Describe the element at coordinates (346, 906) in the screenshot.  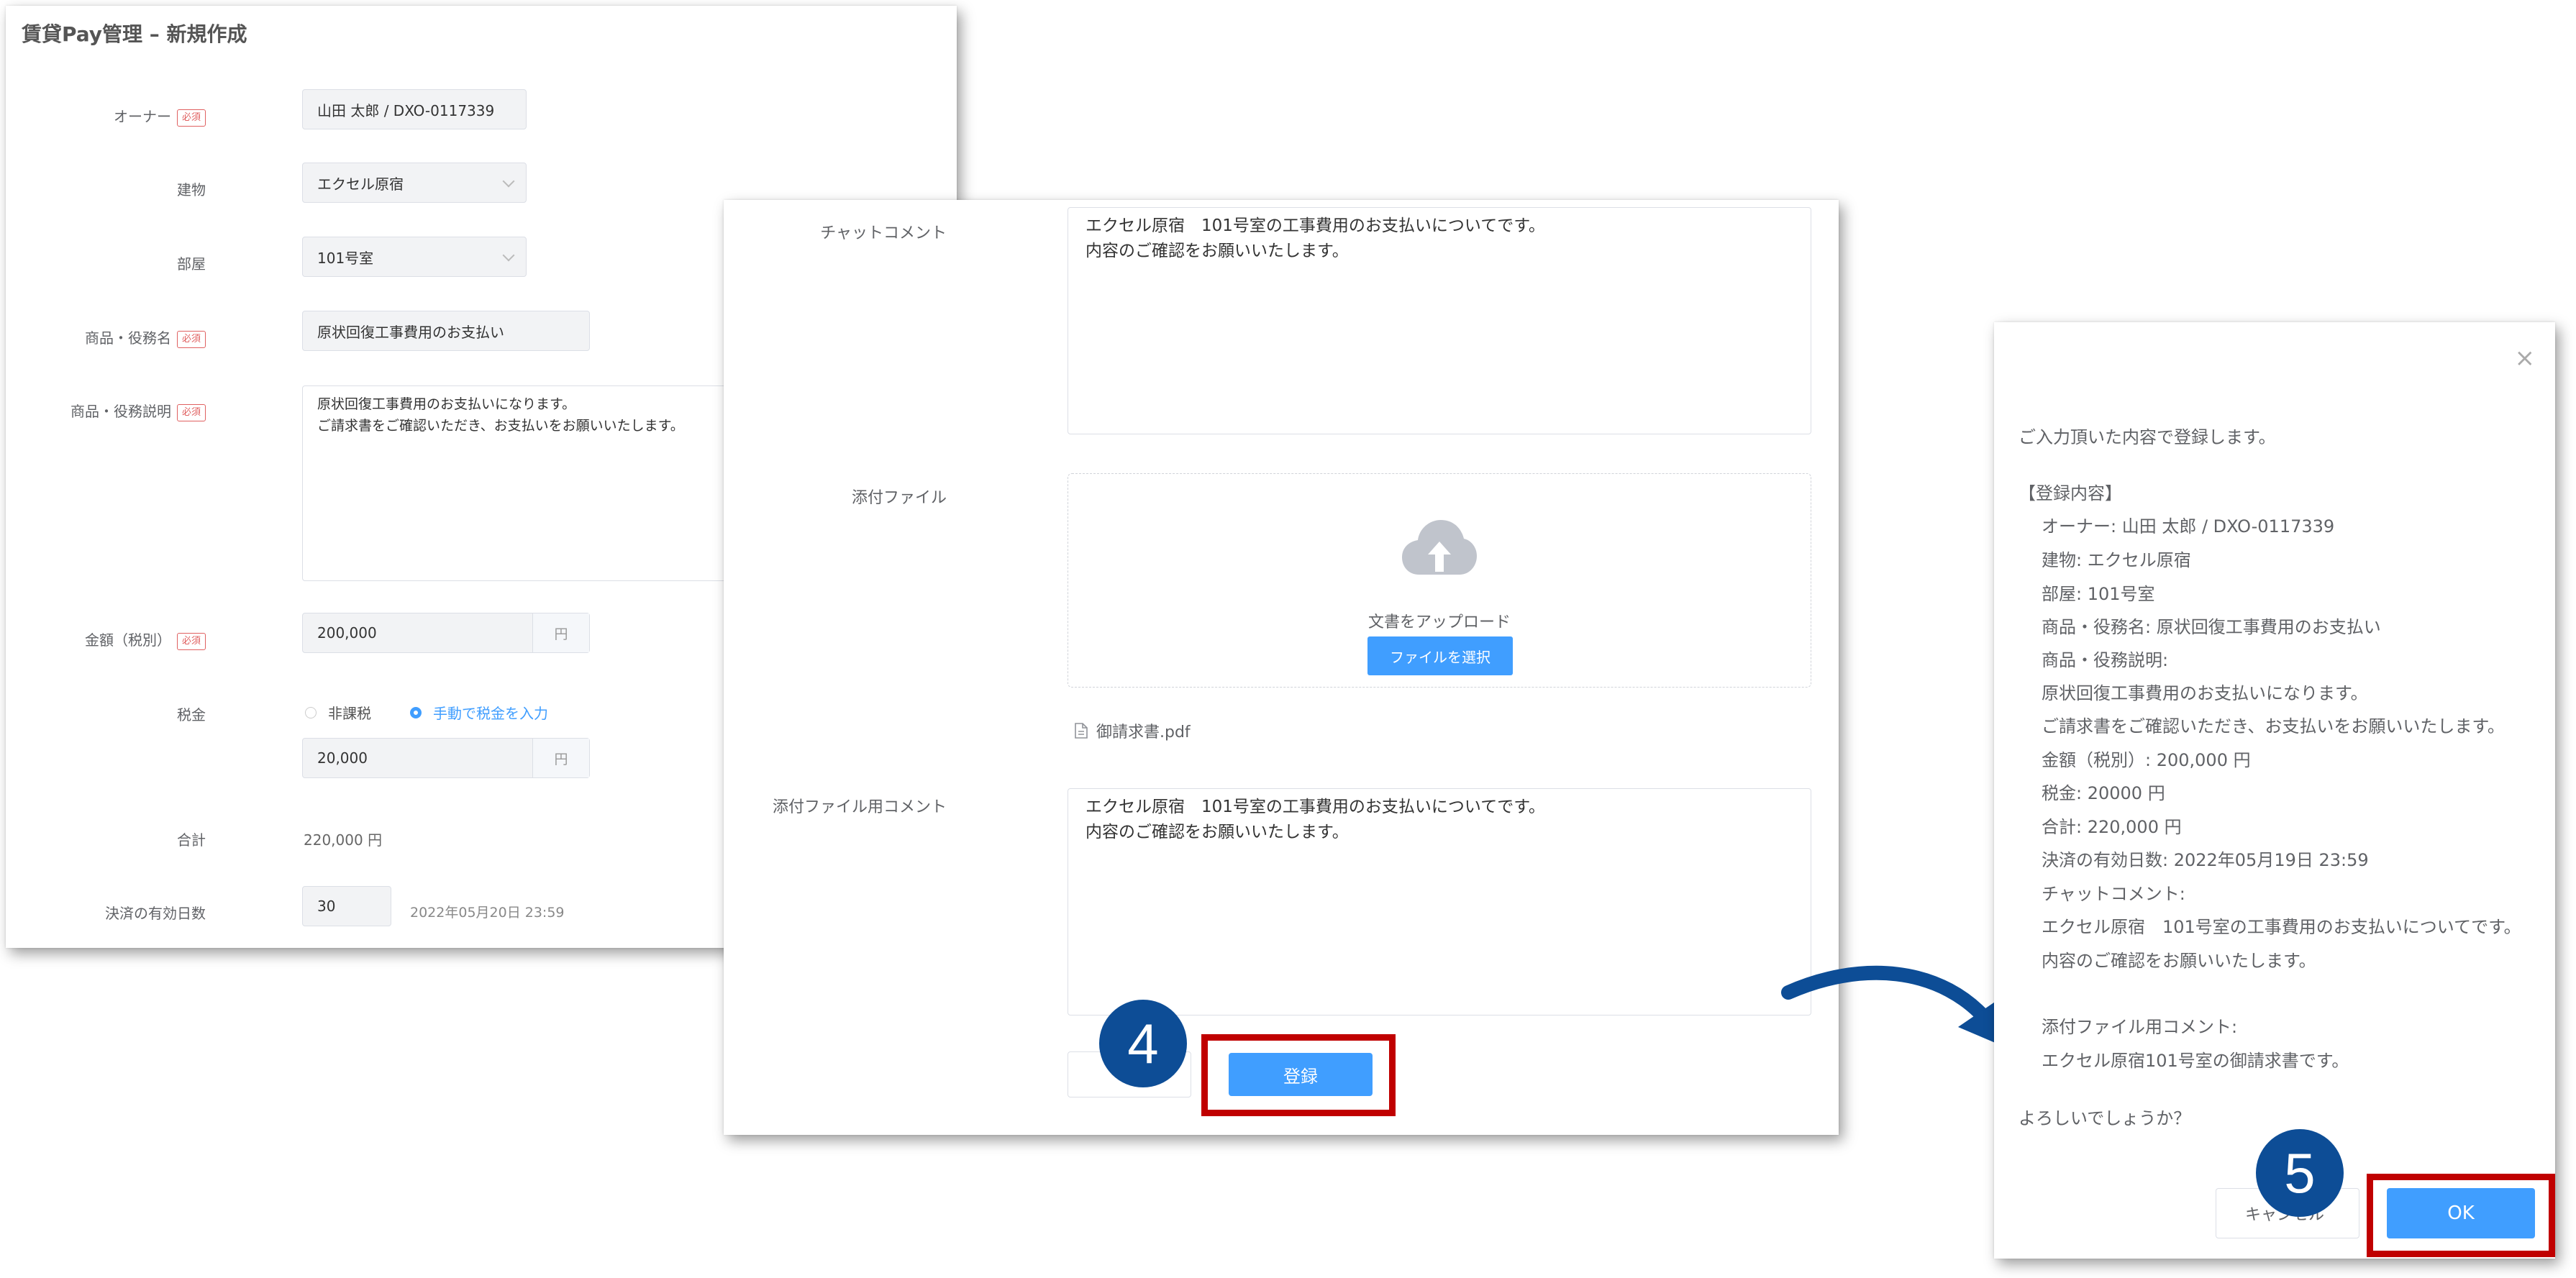
I see `validity-days-field: 30` at that location.